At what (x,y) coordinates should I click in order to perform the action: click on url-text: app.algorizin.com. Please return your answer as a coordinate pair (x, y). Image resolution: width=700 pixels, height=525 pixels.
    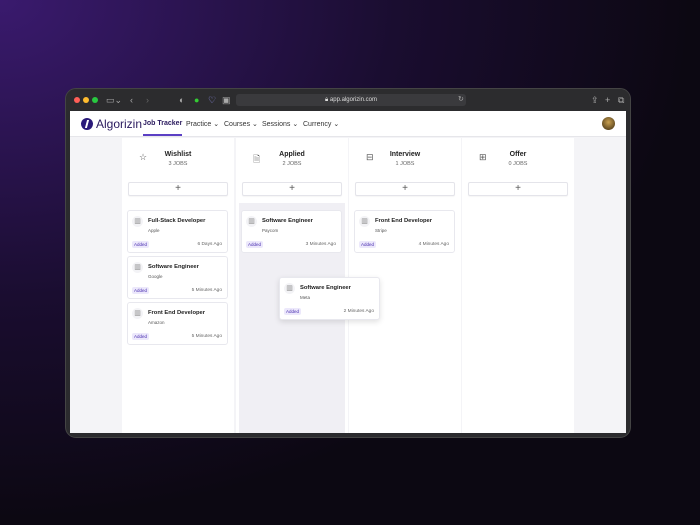
    Looking at the image, I should click on (353, 100).